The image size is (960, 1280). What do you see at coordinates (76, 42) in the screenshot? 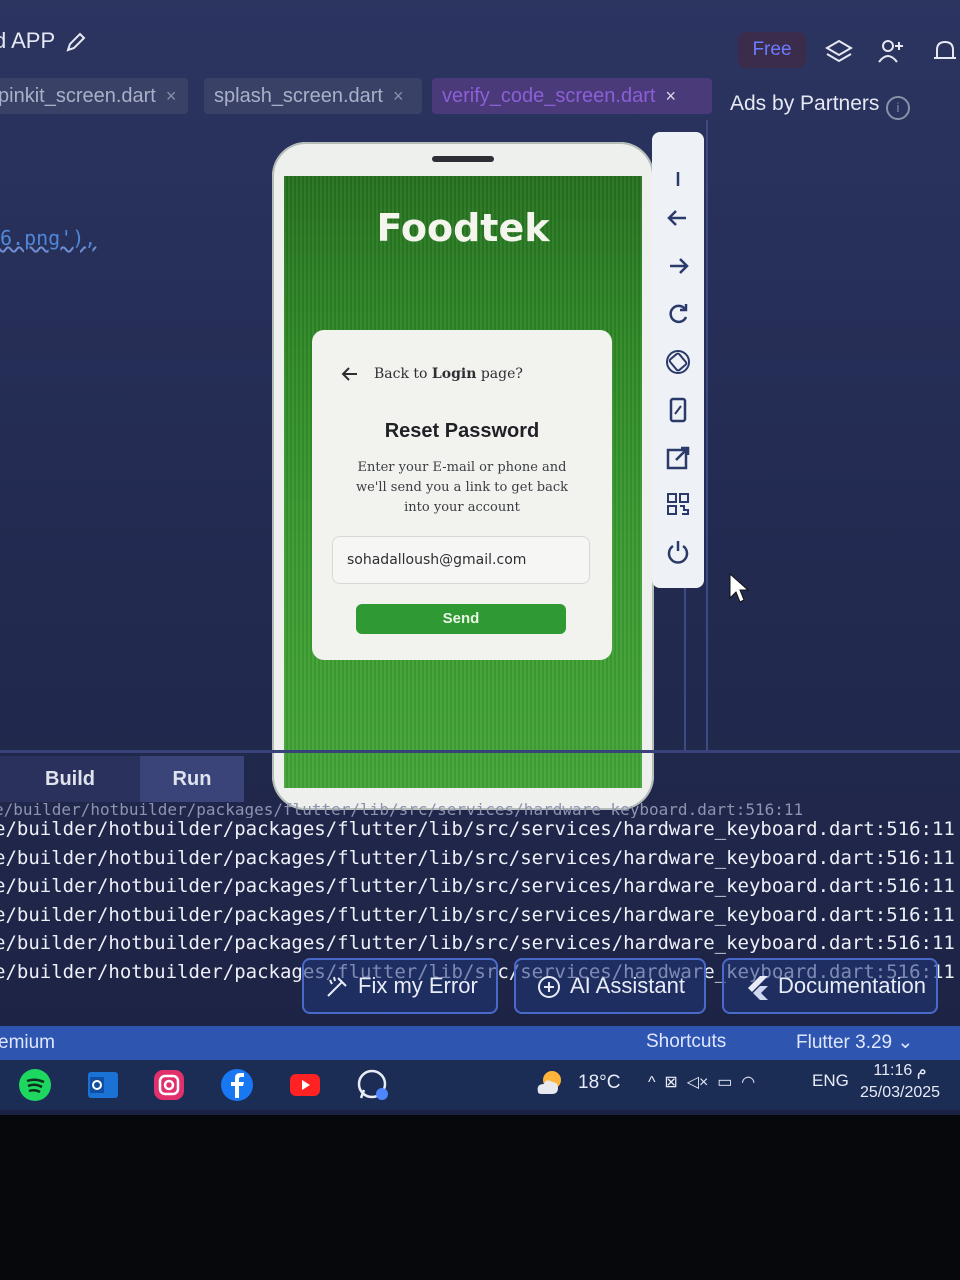
I see `pencil-icon` at bounding box center [76, 42].